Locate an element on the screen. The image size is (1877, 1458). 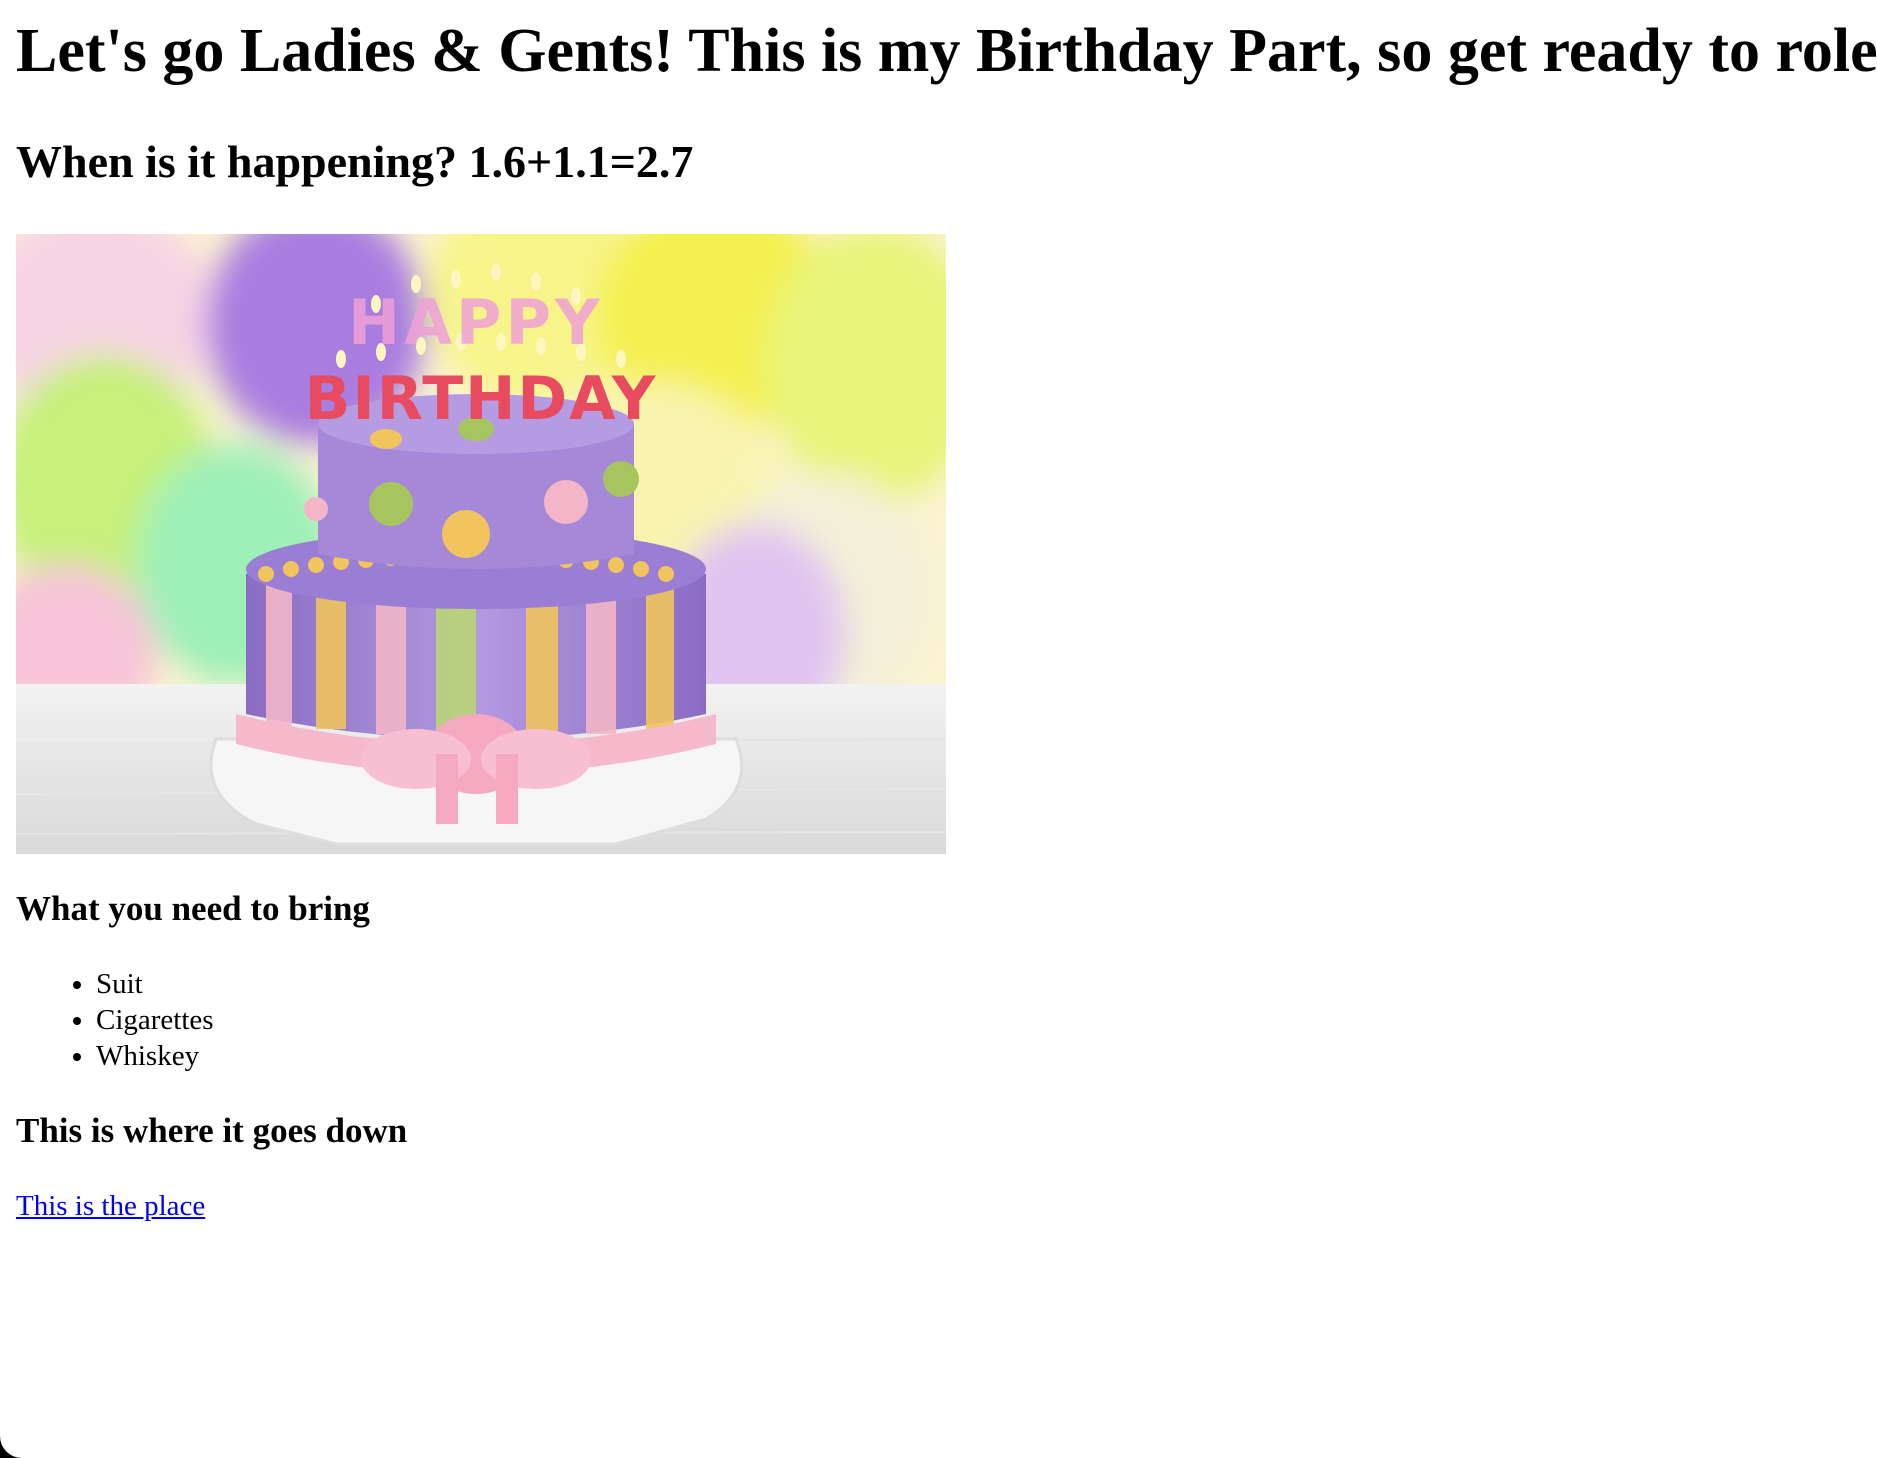
bring-list: Suit Cigarettes Whiskey is located at coordinates (938, 1020).